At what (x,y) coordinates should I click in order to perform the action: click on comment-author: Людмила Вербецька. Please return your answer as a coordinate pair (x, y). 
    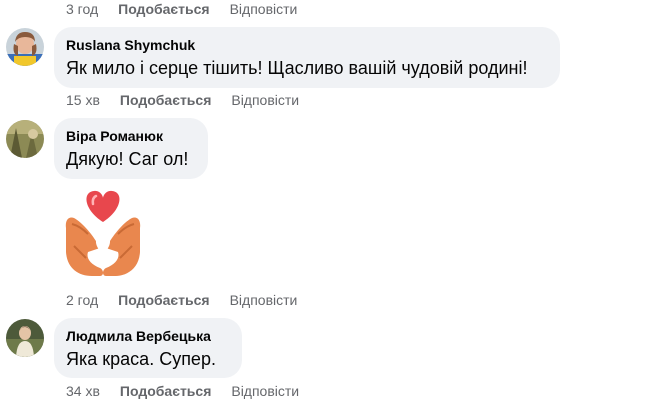
    Looking at the image, I should click on (148, 336).